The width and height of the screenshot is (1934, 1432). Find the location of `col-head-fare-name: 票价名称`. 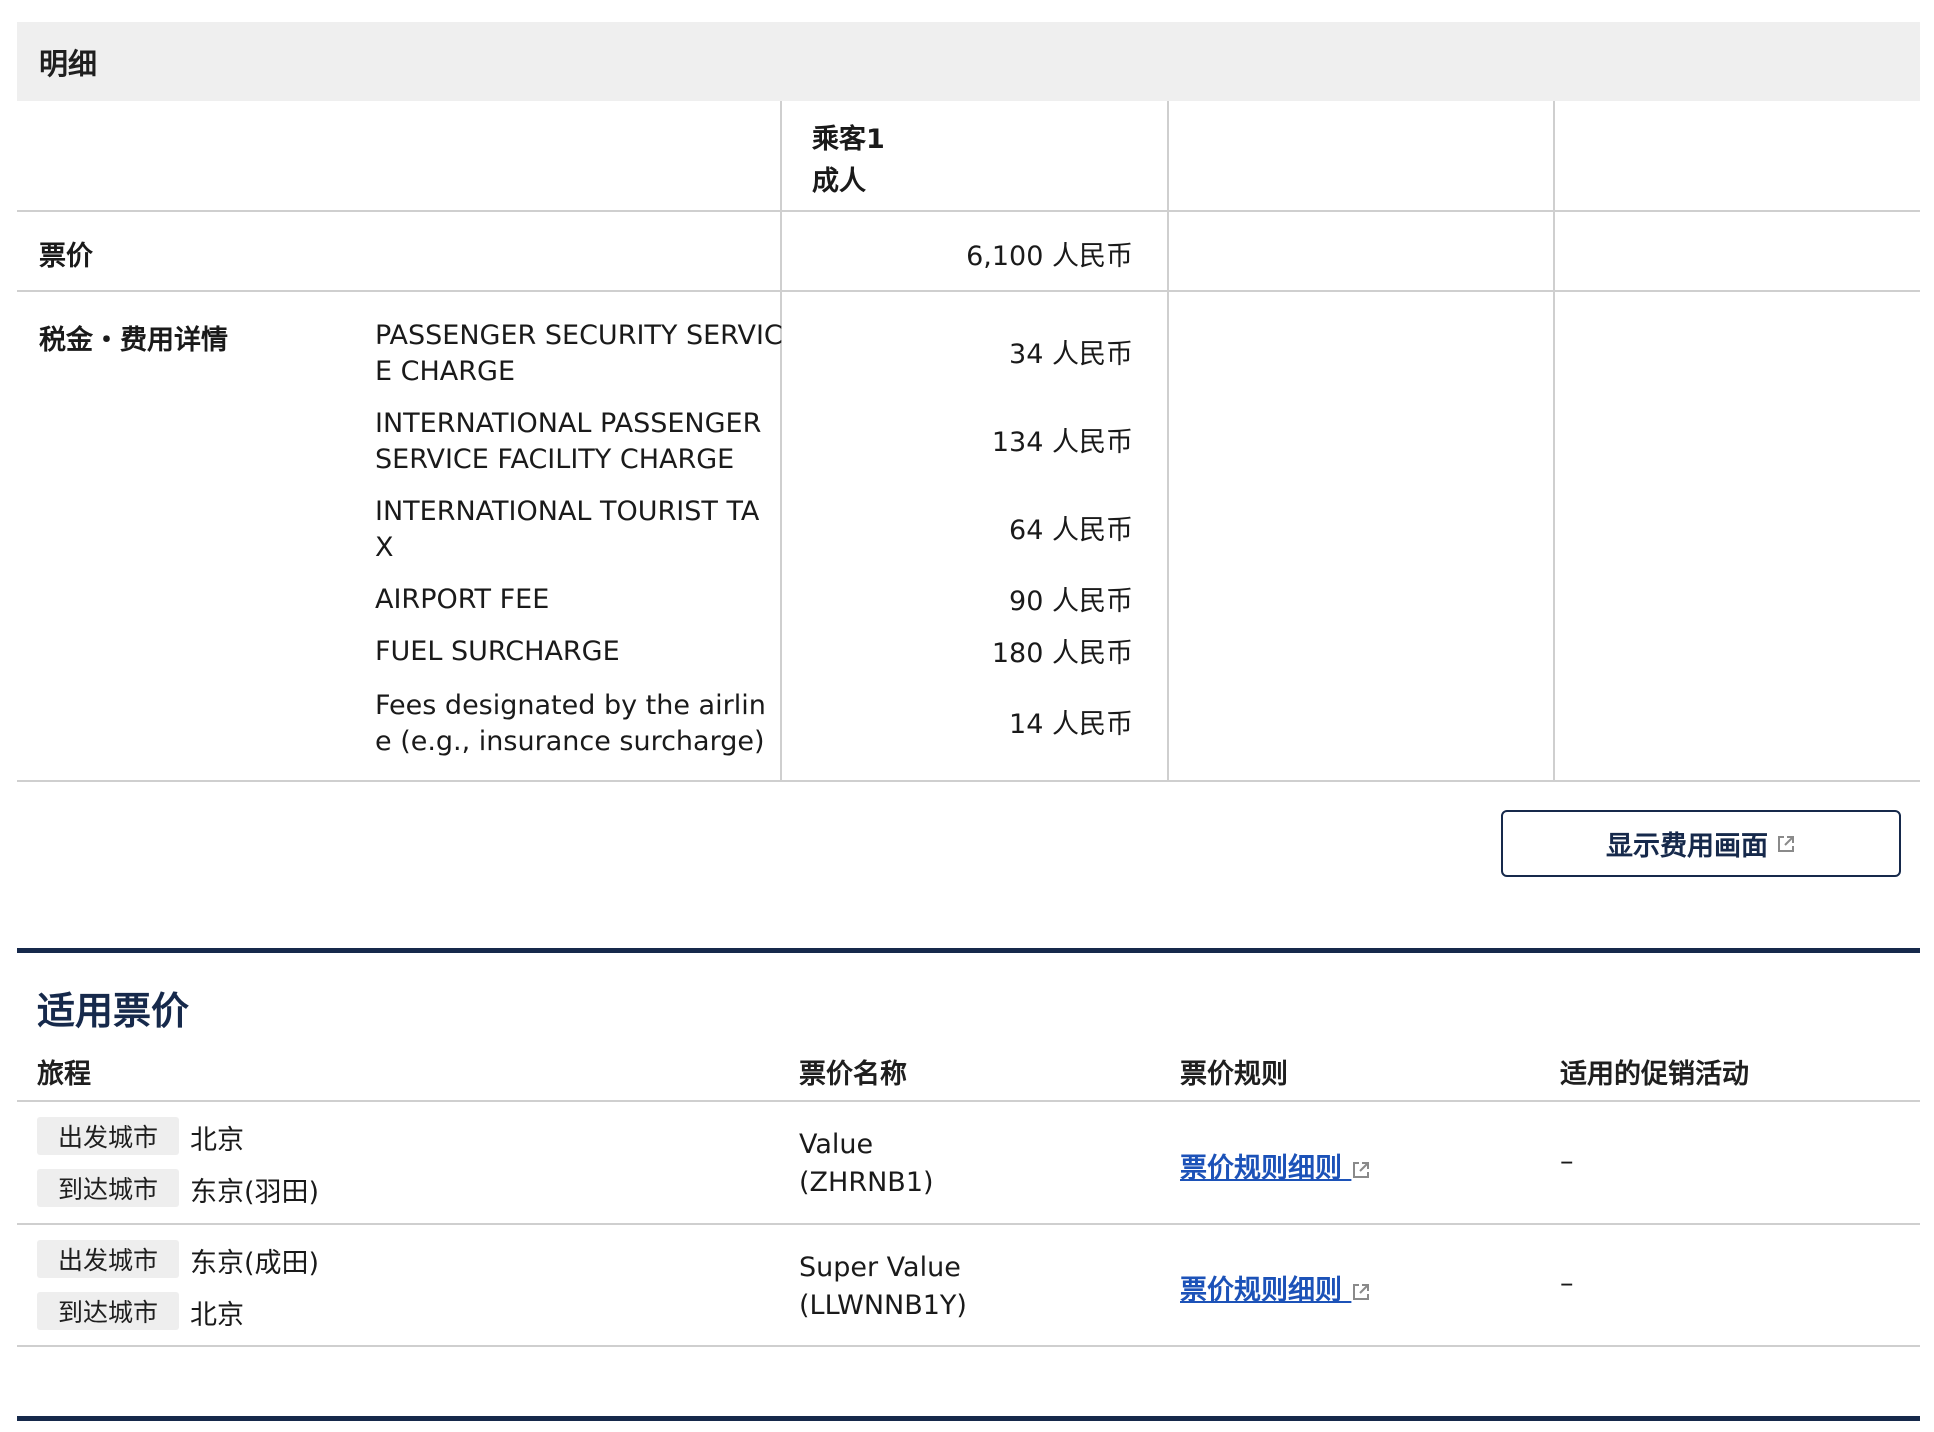

col-head-fare-name: 票价名称 is located at coordinates (853, 1074).